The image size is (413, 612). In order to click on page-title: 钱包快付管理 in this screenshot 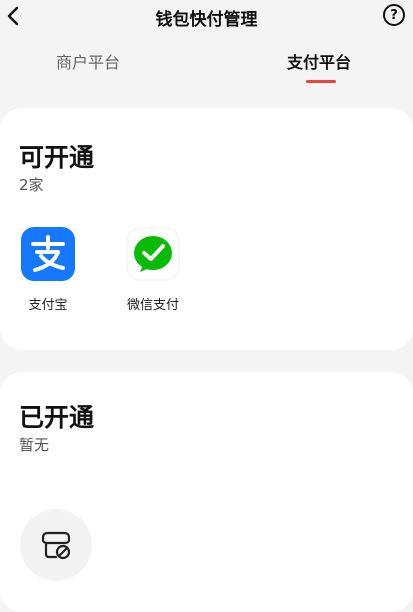, I will do `click(206, 20)`.